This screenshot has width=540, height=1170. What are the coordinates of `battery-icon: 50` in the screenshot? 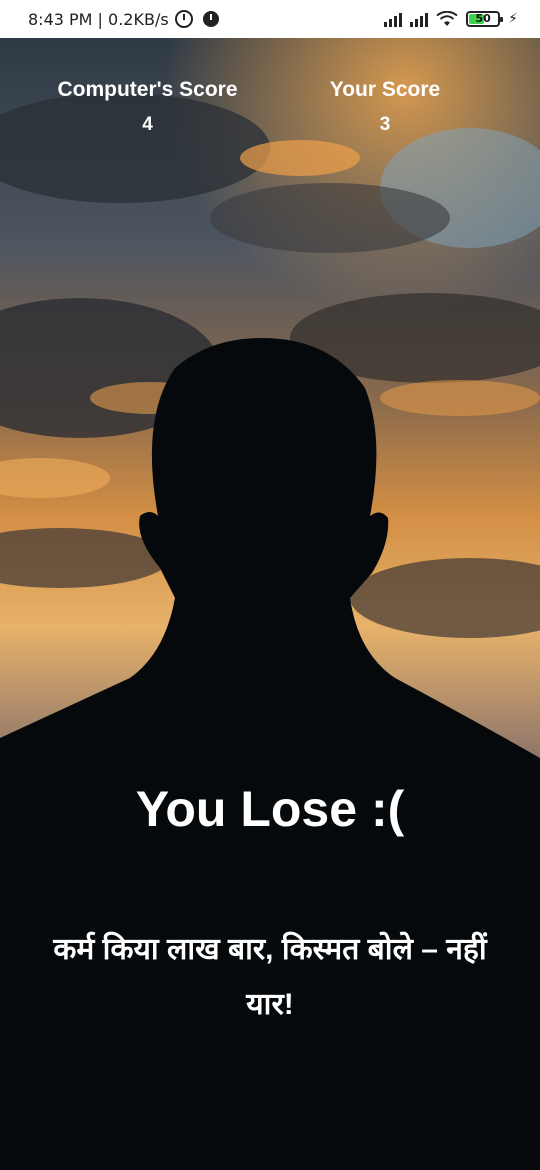 It's located at (485, 19).